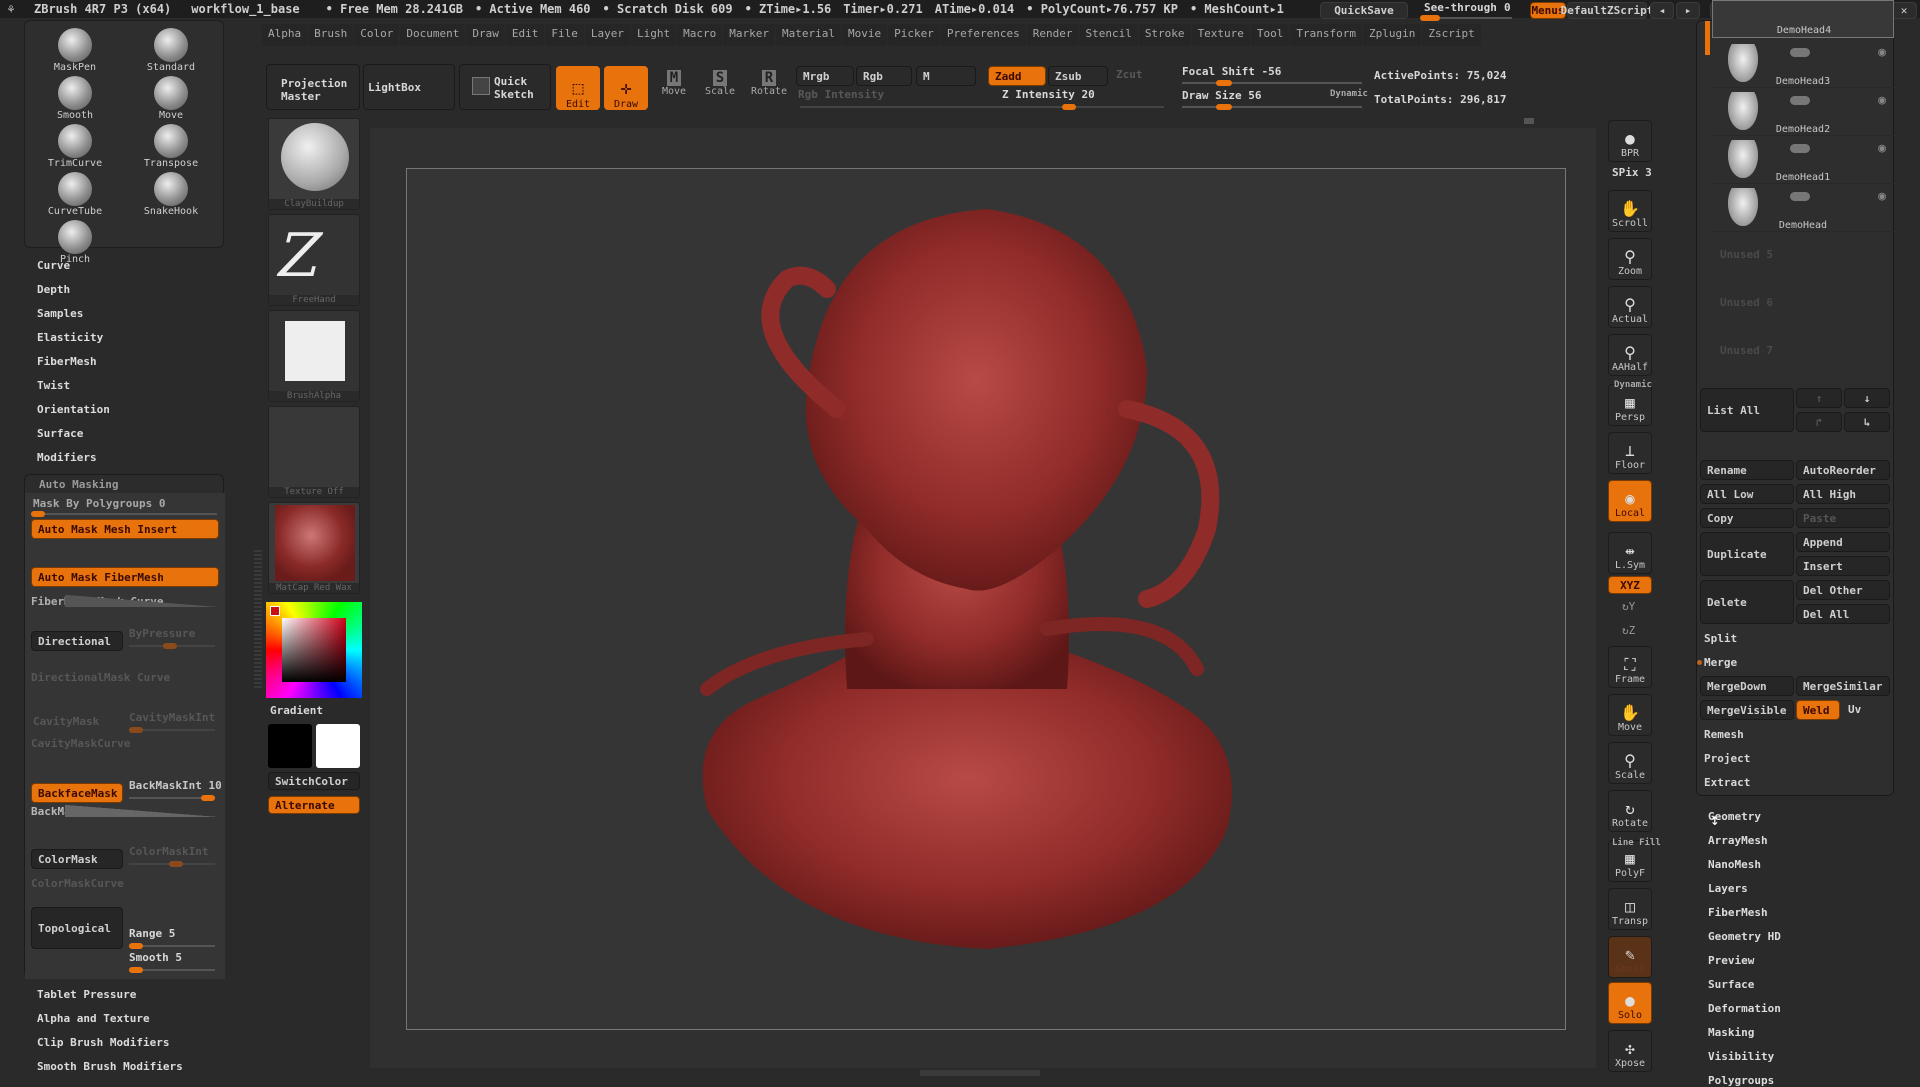 This screenshot has width=1920, height=1087. I want to click on z-rotate-toggle: ↻Z, so click(1628, 630).